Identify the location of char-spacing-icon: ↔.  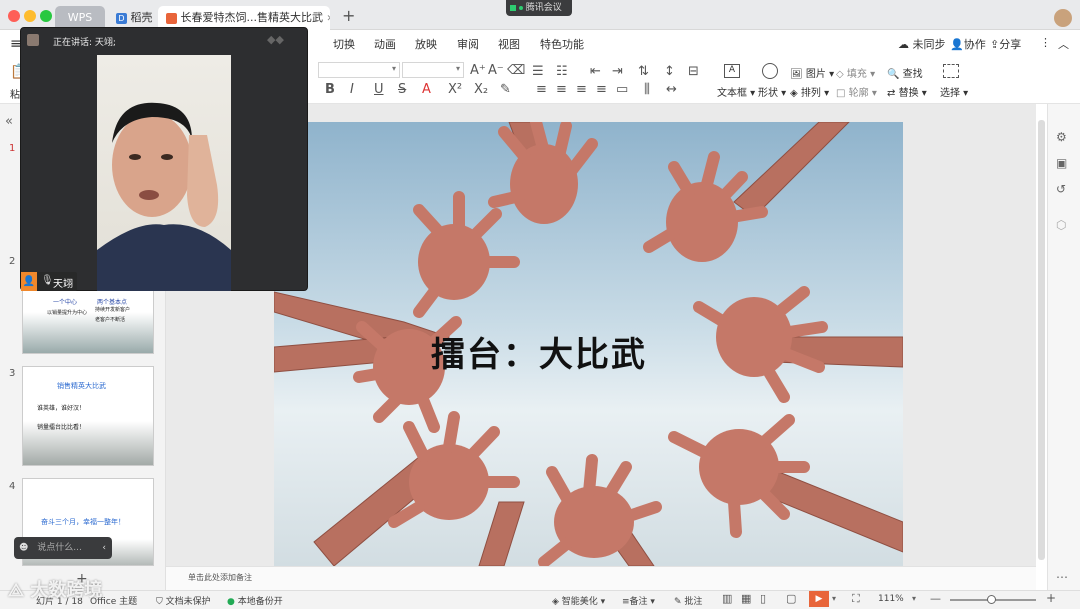
(671, 89).